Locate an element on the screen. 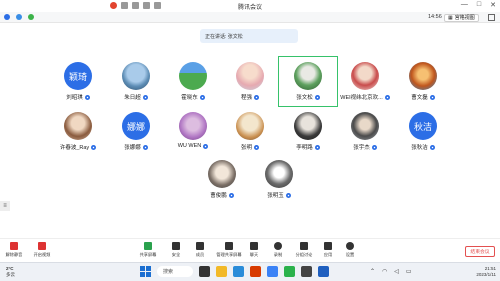 The image size is (500, 281). share-screen-icon is located at coordinates (148, 246).